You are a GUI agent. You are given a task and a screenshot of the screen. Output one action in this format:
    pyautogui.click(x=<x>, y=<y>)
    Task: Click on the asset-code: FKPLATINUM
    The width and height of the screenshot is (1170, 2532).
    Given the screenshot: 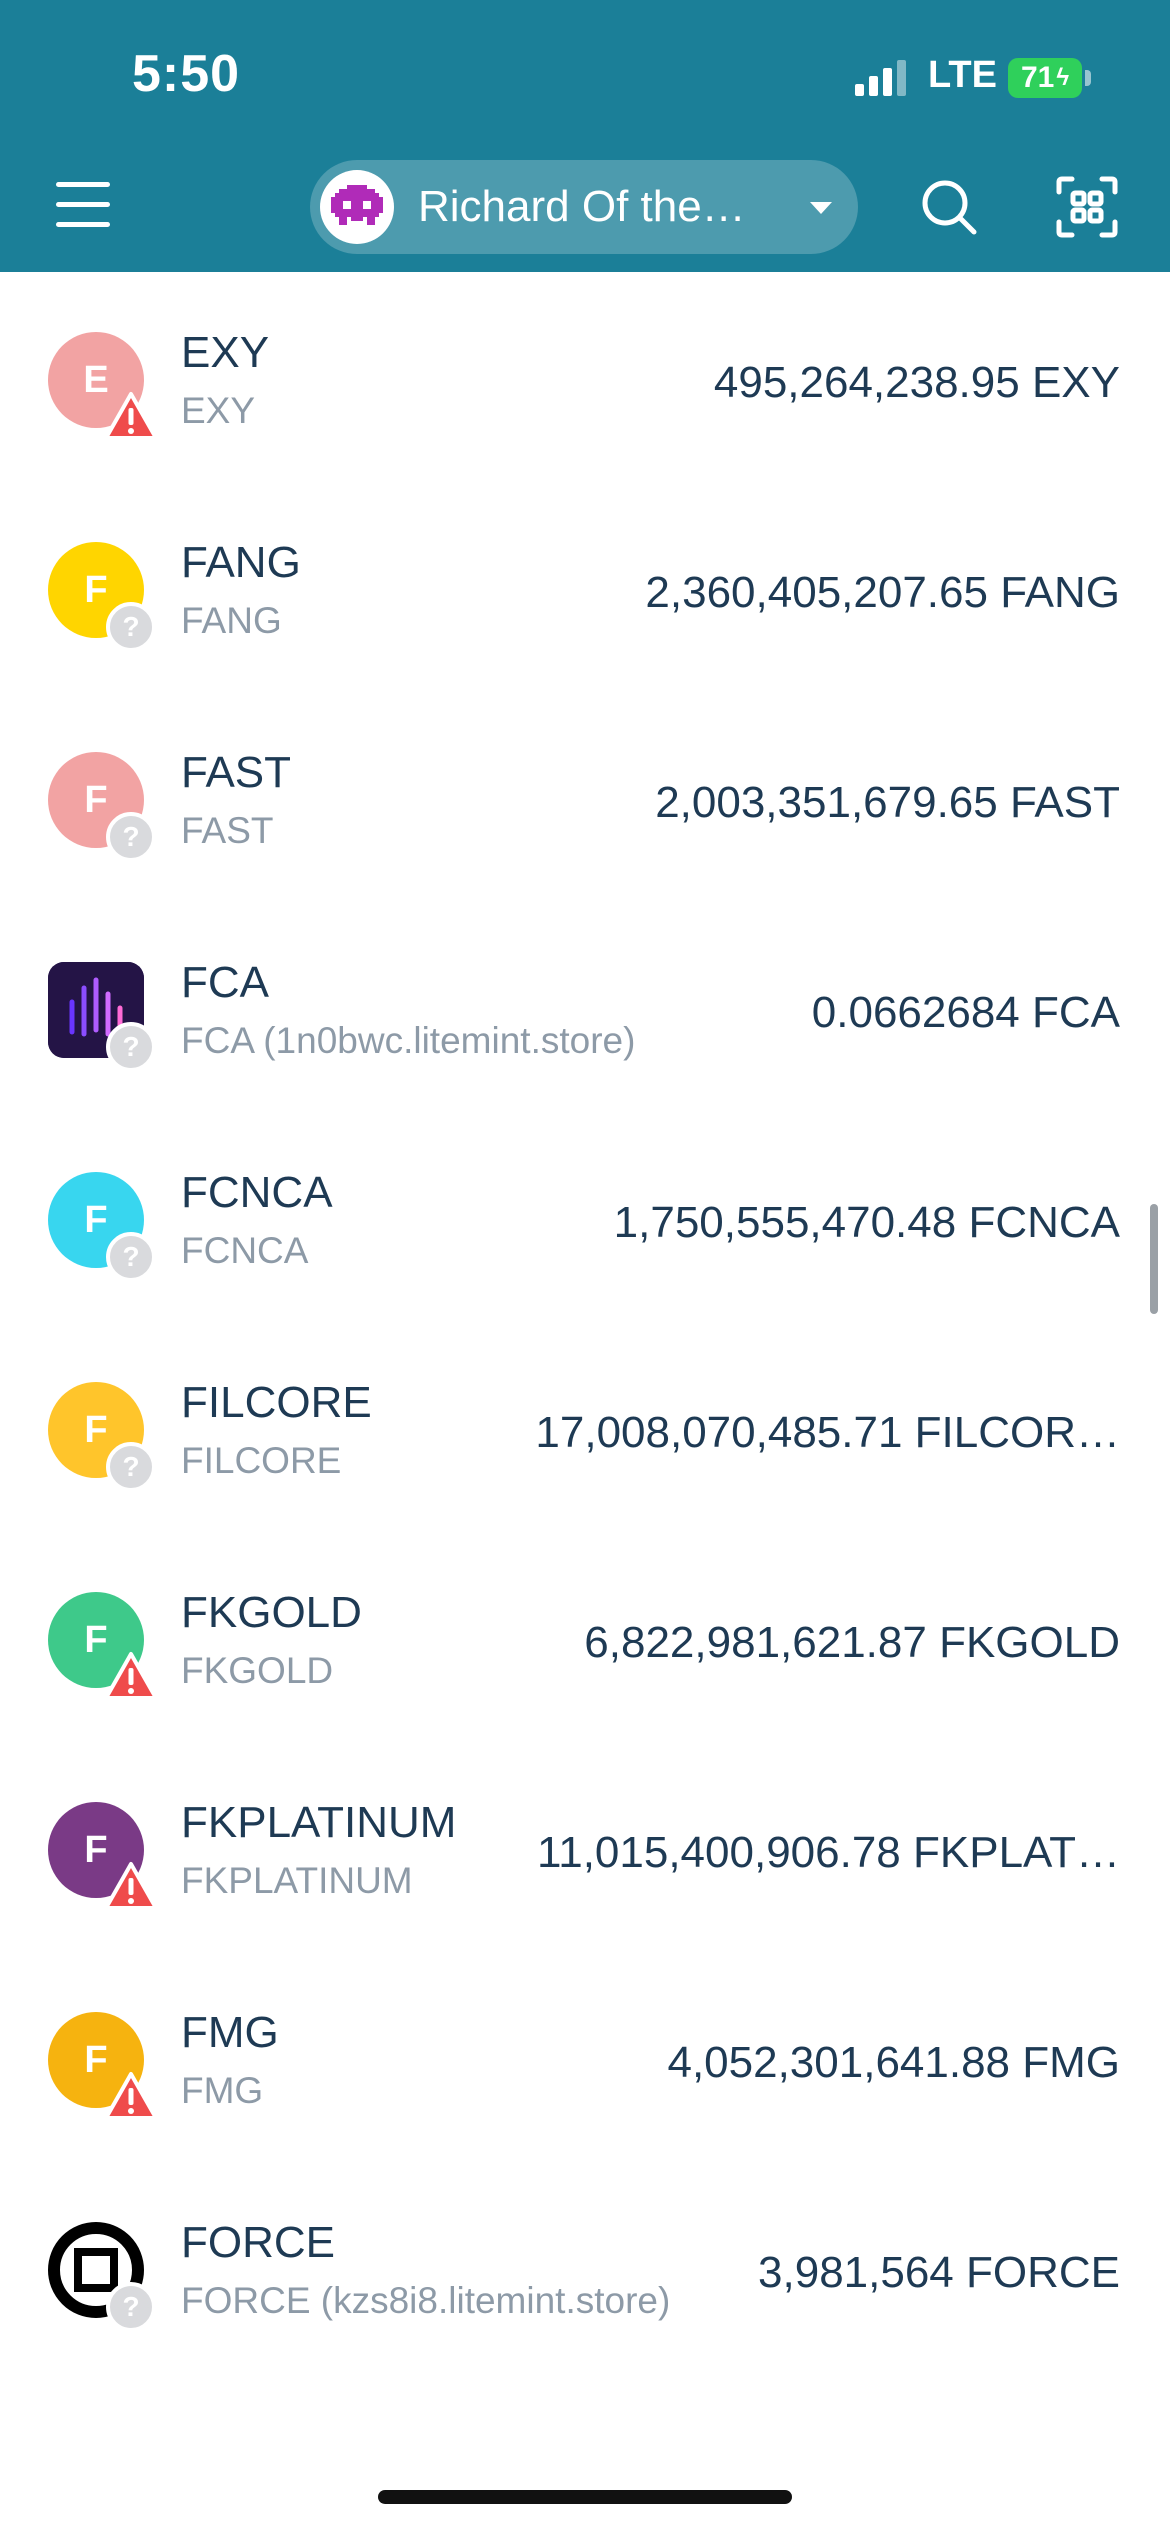 What is the action you would take?
    pyautogui.click(x=319, y=1822)
    